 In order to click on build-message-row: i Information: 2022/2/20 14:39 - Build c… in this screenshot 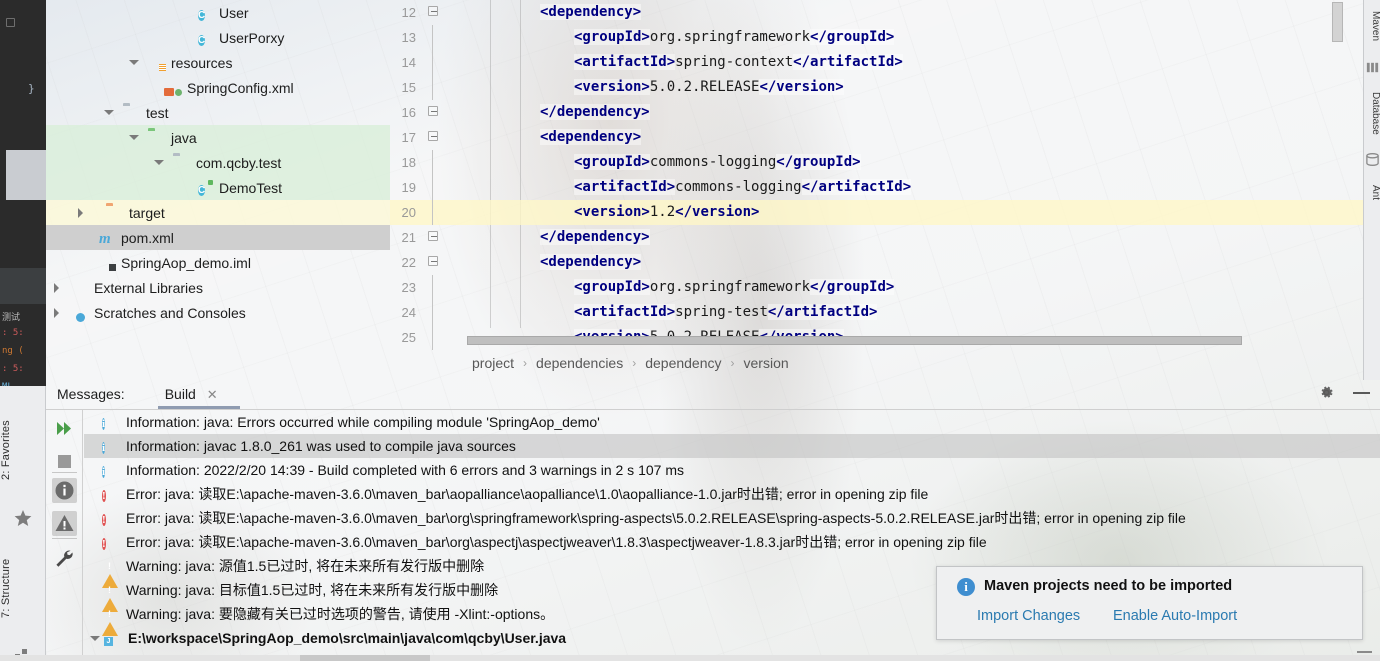, I will do `click(732, 470)`.